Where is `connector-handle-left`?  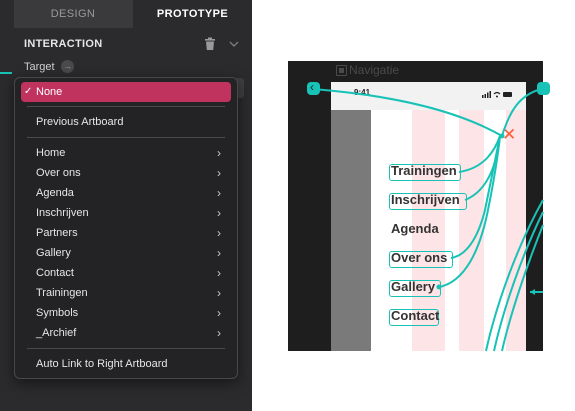 connector-handle-left is located at coordinates (313, 87).